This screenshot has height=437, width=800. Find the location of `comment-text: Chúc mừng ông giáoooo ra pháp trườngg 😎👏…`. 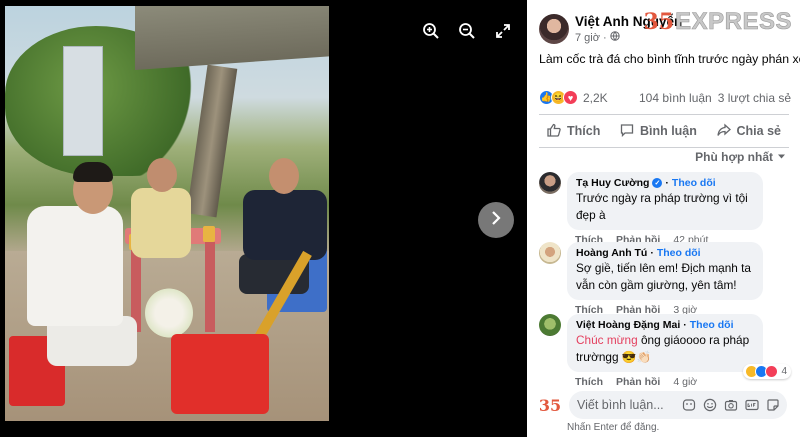

comment-text: Chúc mừng ông giáoooo ra pháp trườngg 😎👏… is located at coordinates (665, 349).